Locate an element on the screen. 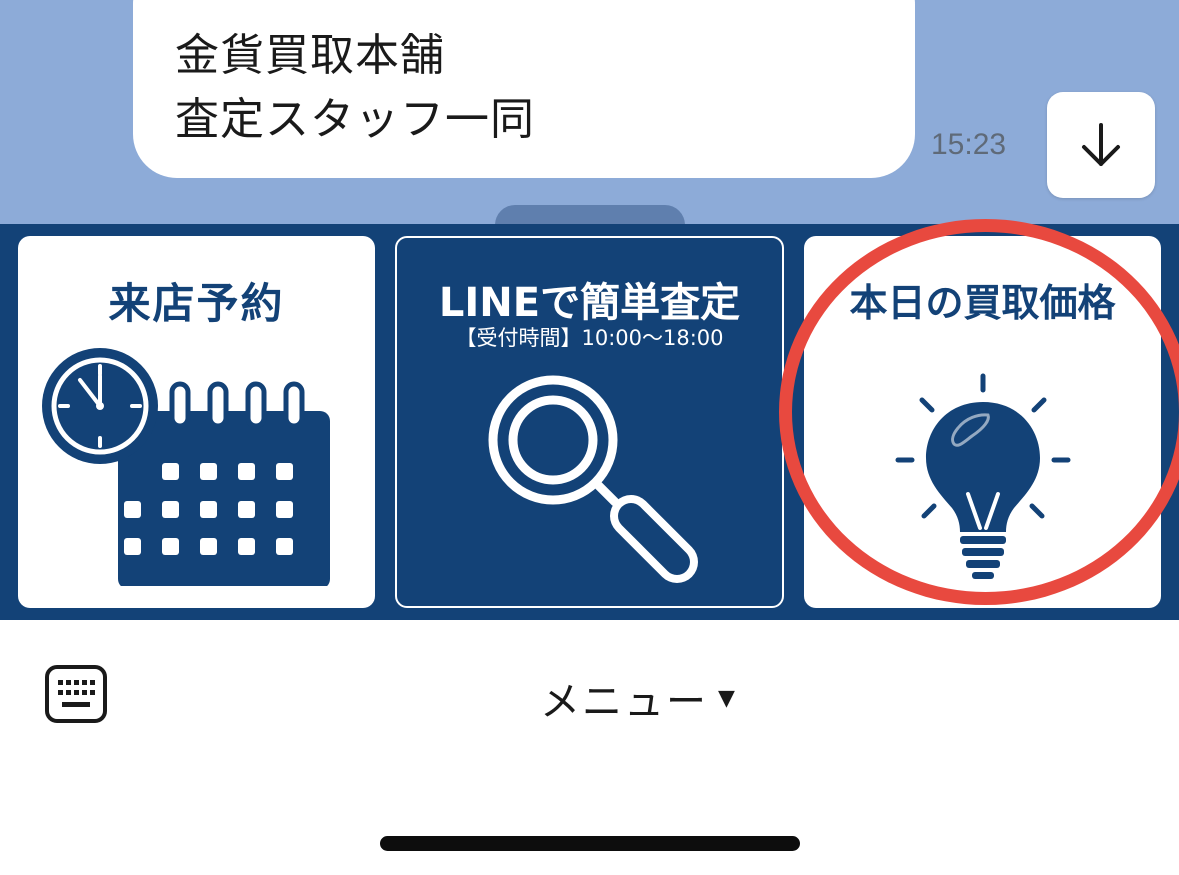  message-bubble: 金貨買取本舗 査定スタッフ一同 is located at coordinates (524, 89).